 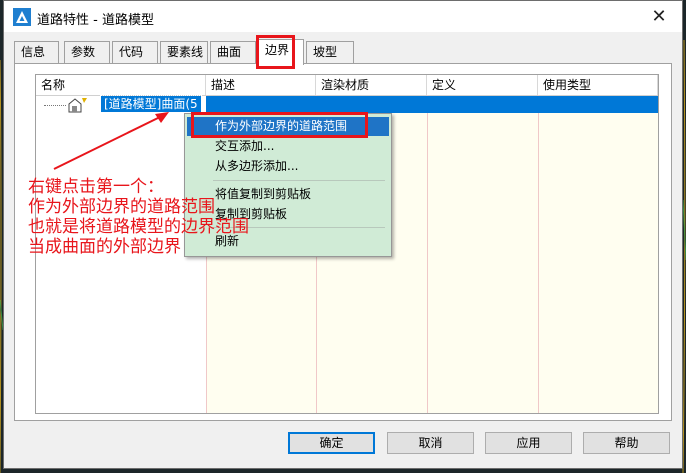 What do you see at coordinates (96, 187) in the screenshot?
I see `annotation-line: 右键点击第一个：` at bounding box center [96, 187].